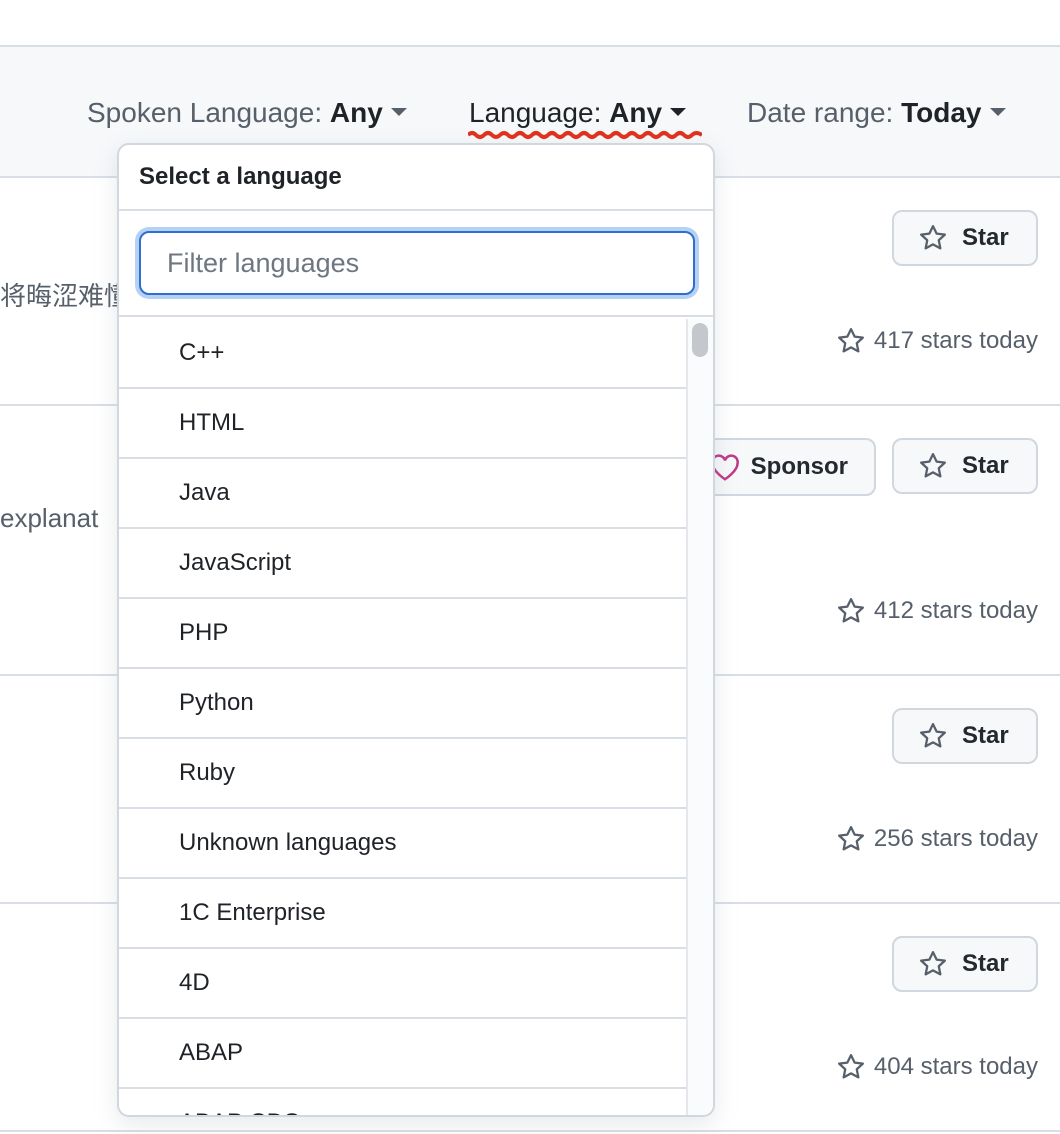  Describe the element at coordinates (403, 1102) in the screenshot. I see `language-option-abap-cds: ABAP CDS` at that location.